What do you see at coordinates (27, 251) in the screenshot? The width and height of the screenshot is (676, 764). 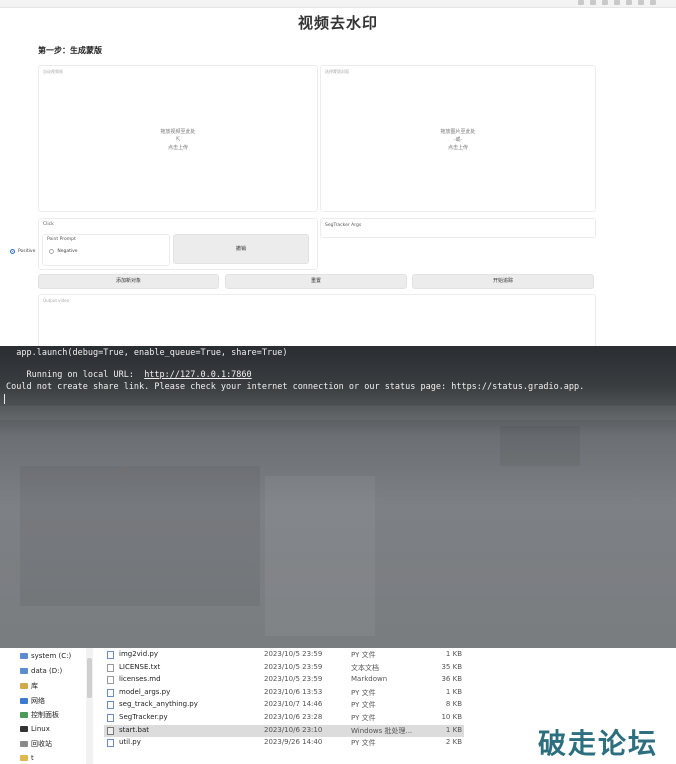 I see `radio-positive-label: Positive` at bounding box center [27, 251].